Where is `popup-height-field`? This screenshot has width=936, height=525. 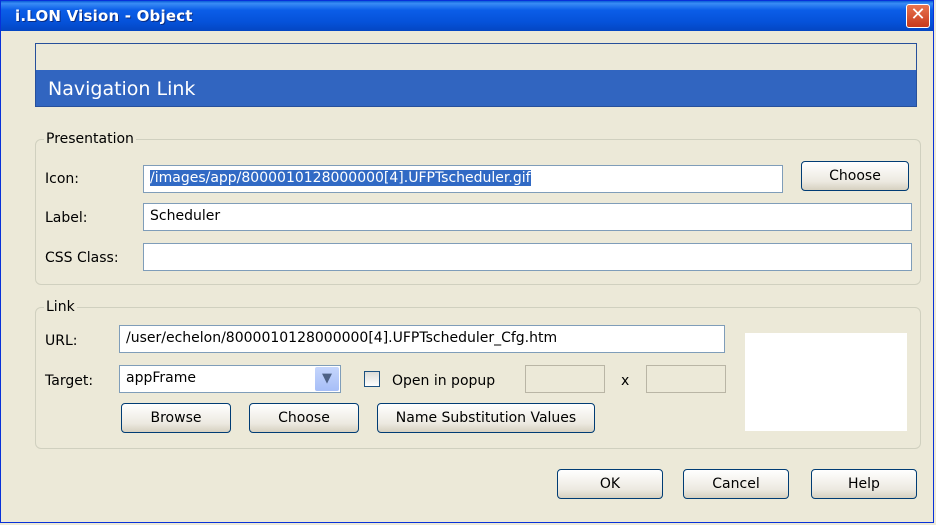
popup-height-field is located at coordinates (686, 379).